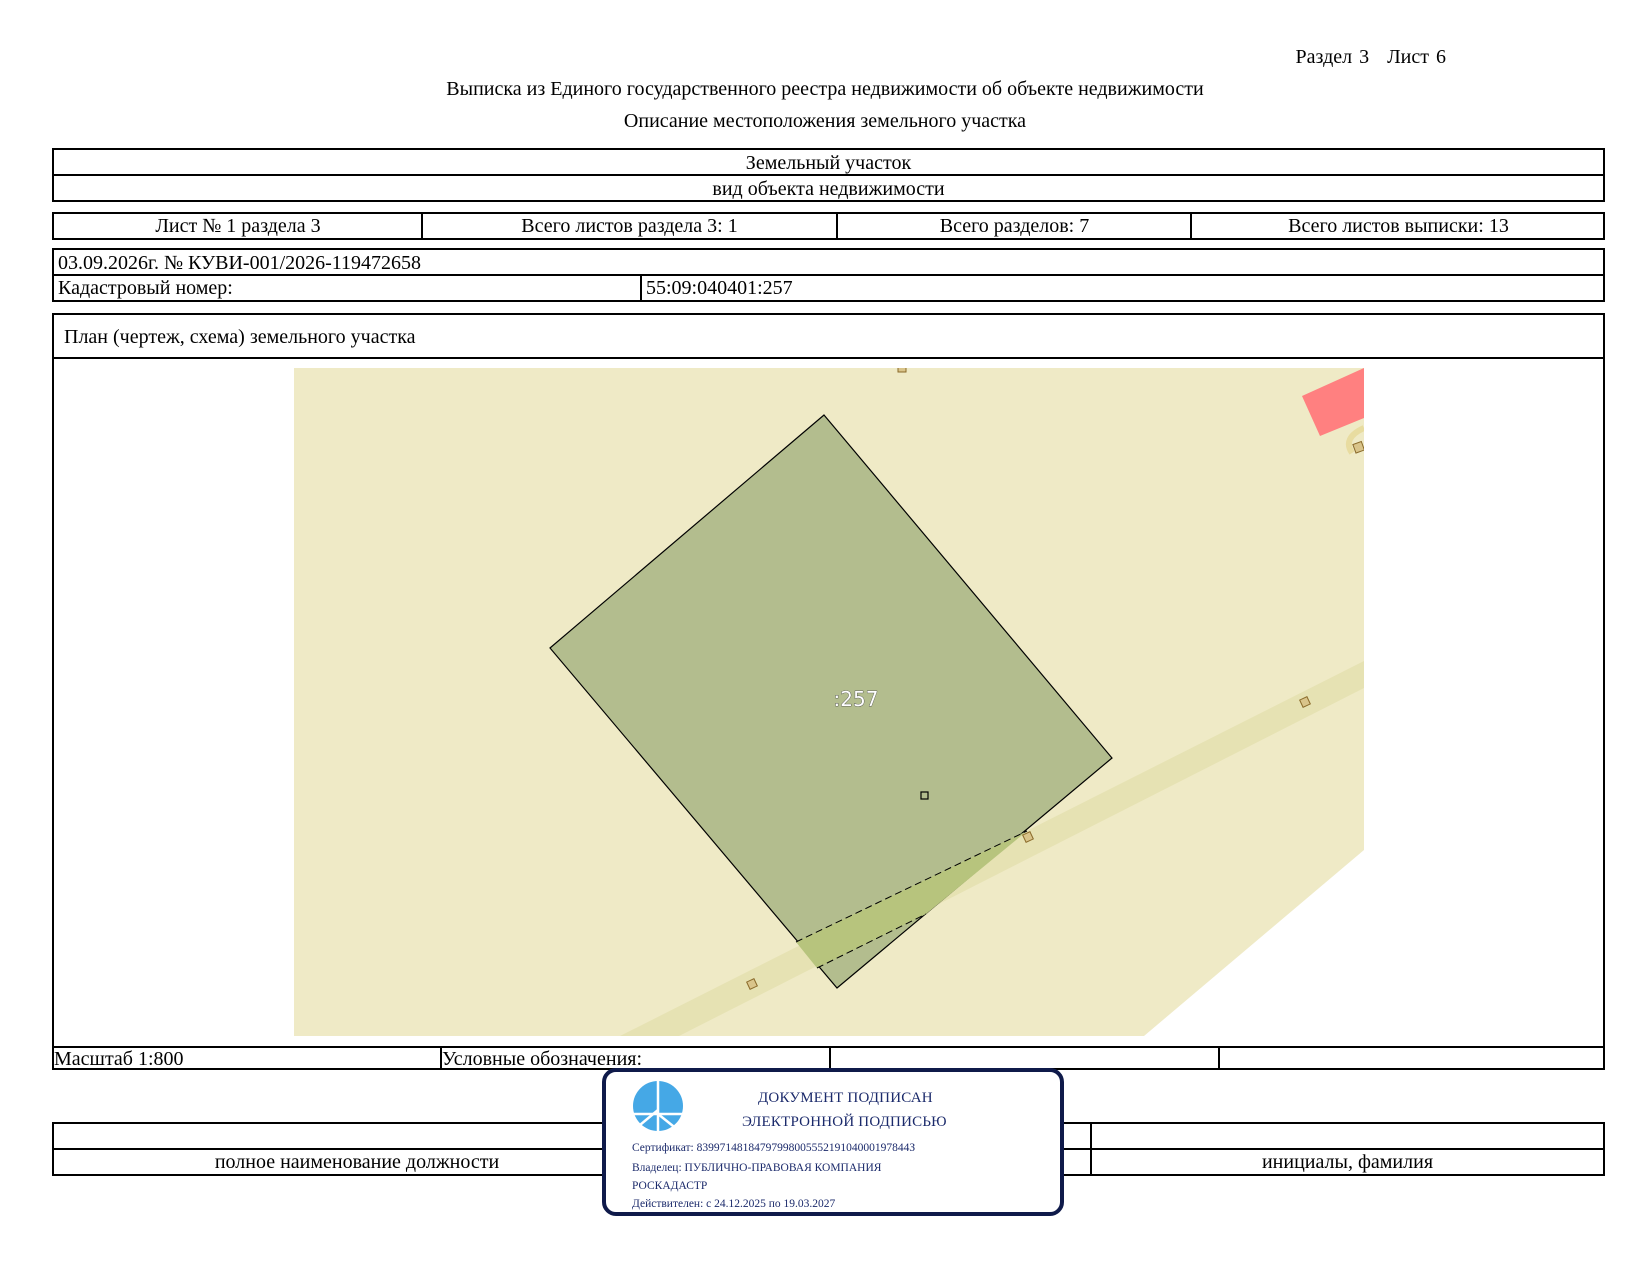 The height and width of the screenshot is (1275, 1650). I want to click on position-caption: полное наименование должности, so click(357, 1162).